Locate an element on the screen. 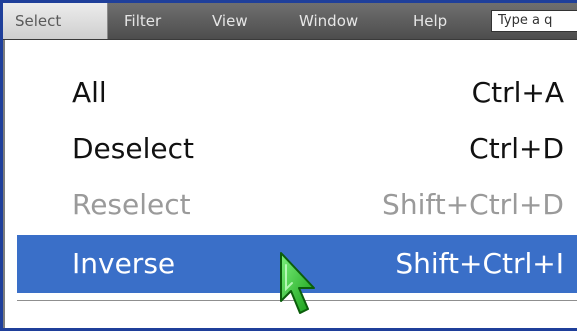 The height and width of the screenshot is (331, 577). menu-filter: Filter is located at coordinates (142, 21).